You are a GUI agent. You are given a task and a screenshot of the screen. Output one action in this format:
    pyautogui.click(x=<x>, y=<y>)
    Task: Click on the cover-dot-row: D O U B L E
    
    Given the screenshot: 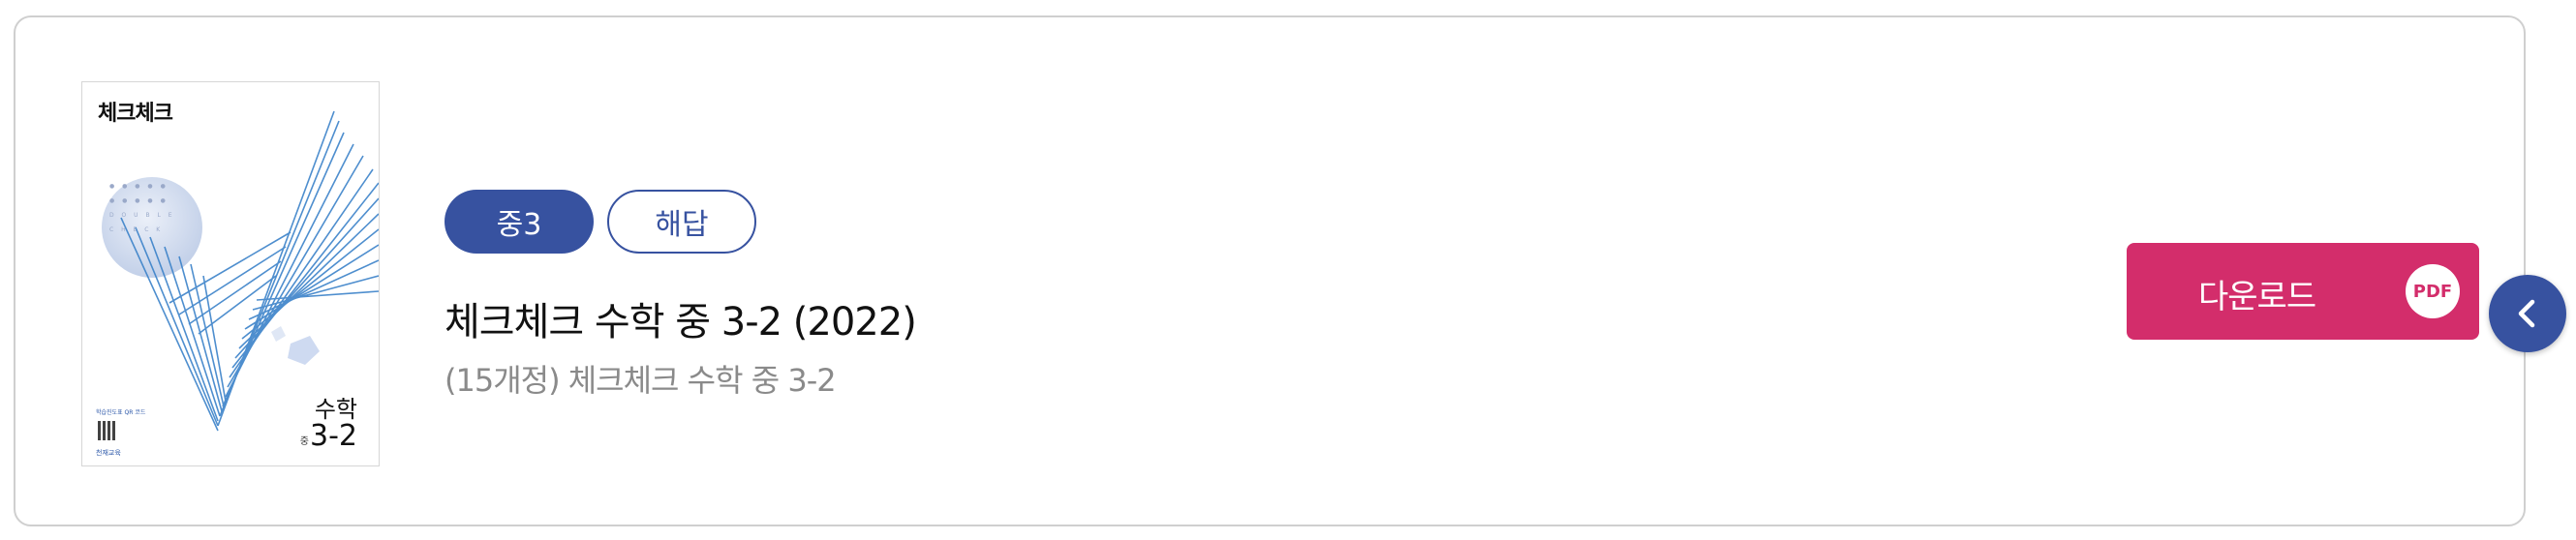 What is the action you would take?
    pyautogui.click(x=142, y=216)
    